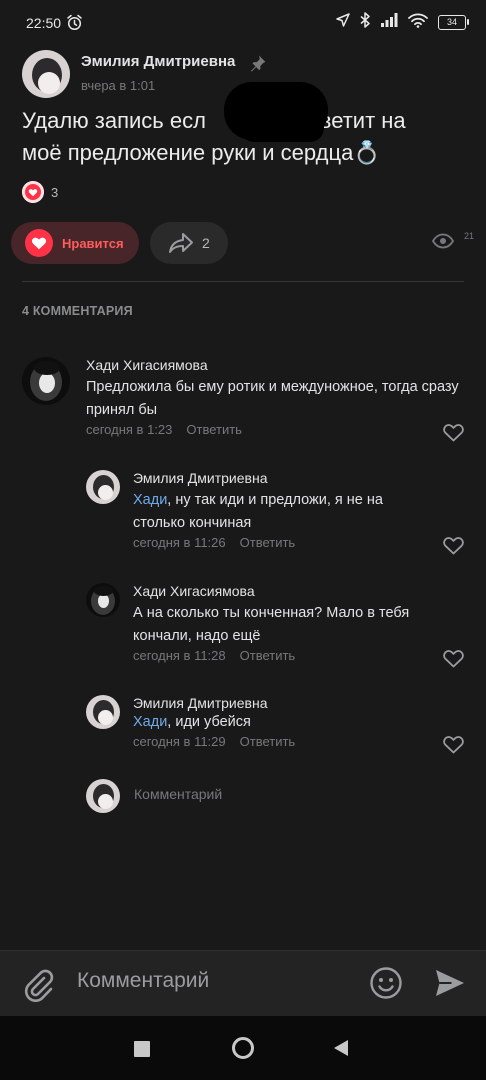 Image resolution: width=486 pixels, height=1080 pixels. I want to click on pin-icon, so click(258, 65).